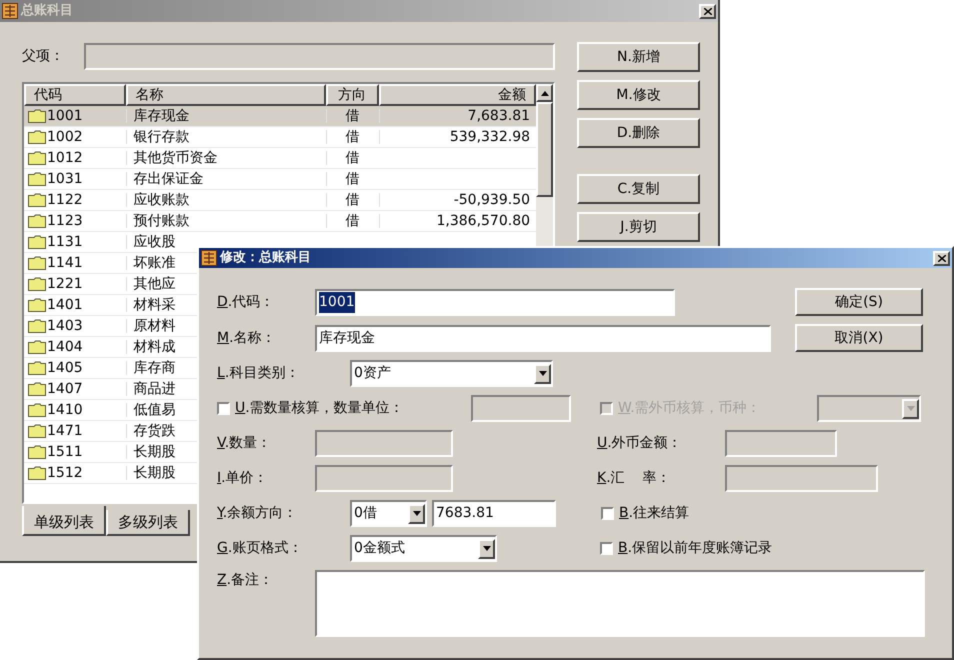  What do you see at coordinates (65, 473) in the screenshot?
I see `code-cell: 1512` at bounding box center [65, 473].